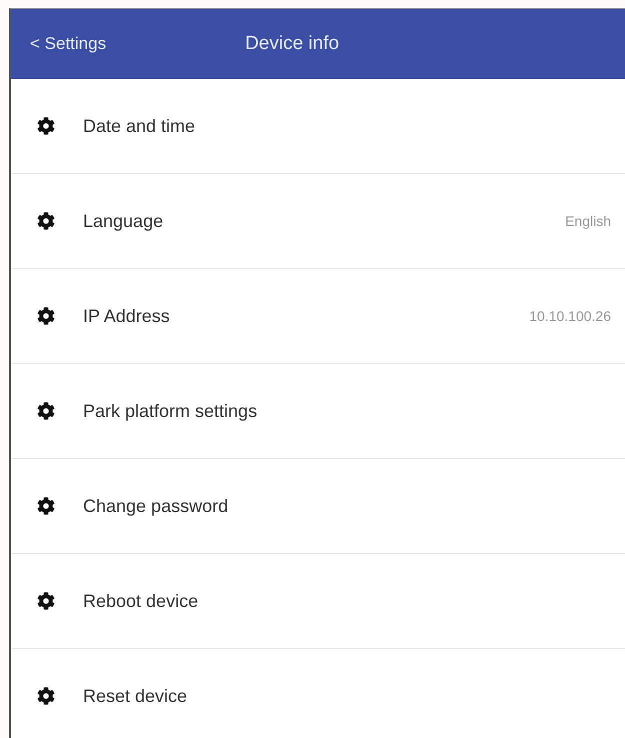 The height and width of the screenshot is (738, 625). What do you see at coordinates (570, 316) in the screenshot?
I see `row-value: 10.10.100.26` at bounding box center [570, 316].